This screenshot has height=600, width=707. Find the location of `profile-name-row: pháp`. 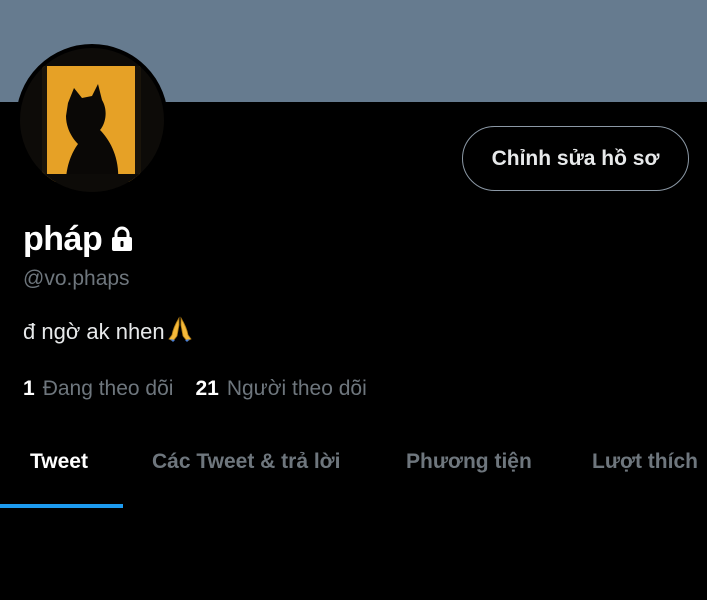

profile-name-row: pháp is located at coordinates (79, 239).